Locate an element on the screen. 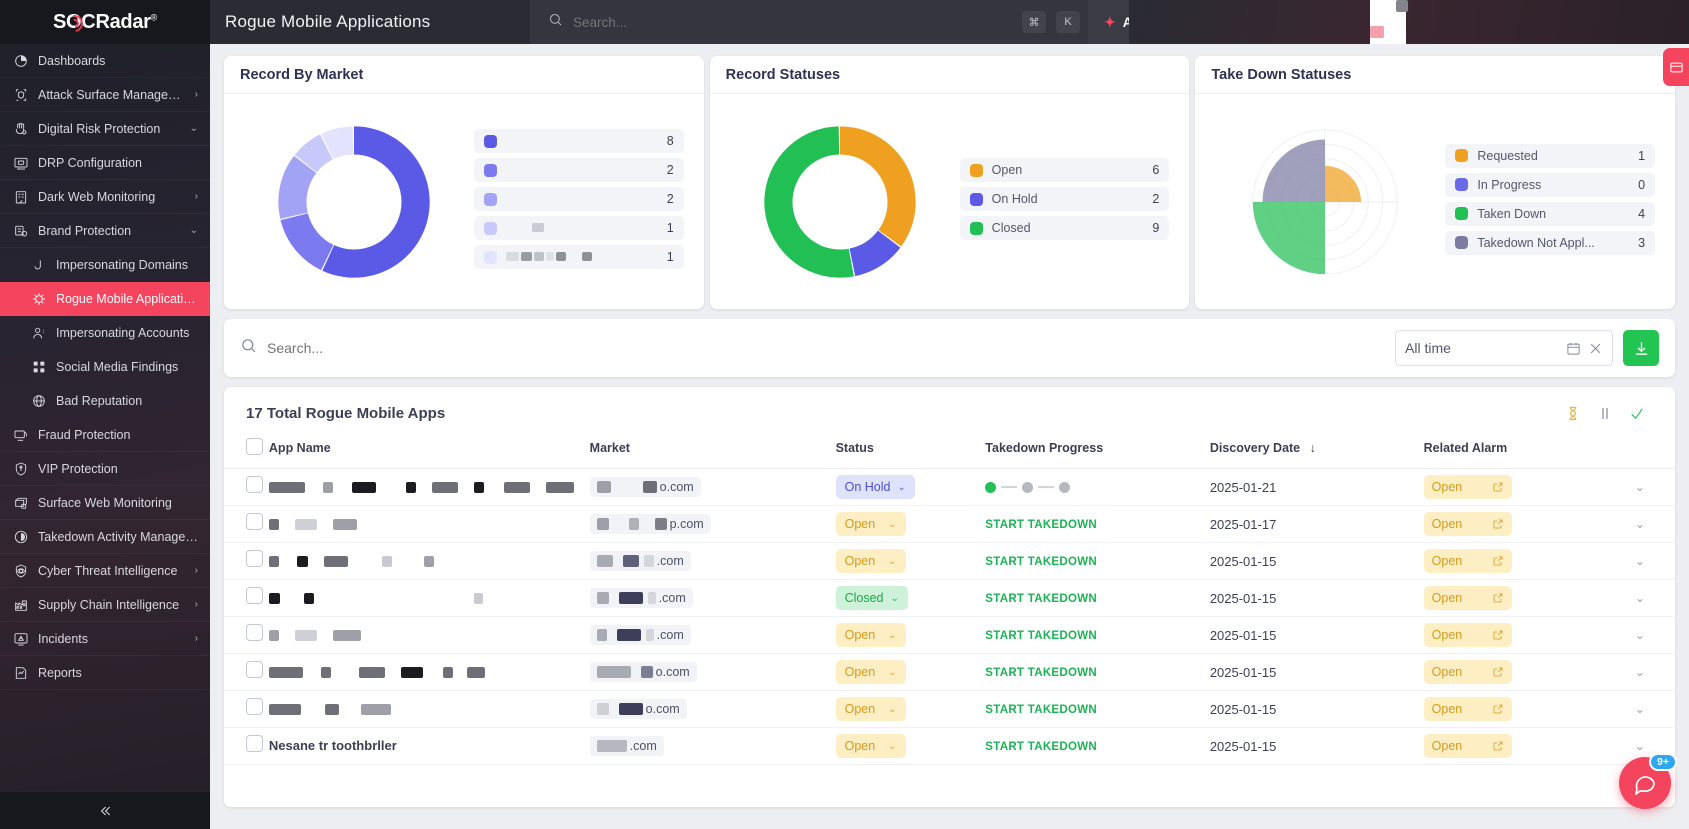  sidebar-item-rogue-mobile-applications: Rogue Mobile Applications is located at coordinates (105, 299).